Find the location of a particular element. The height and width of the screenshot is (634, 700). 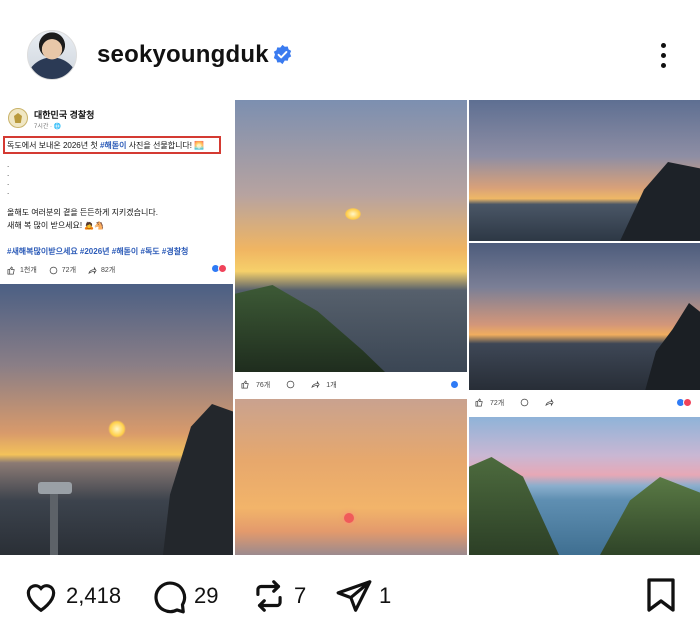

sea-photo is located at coordinates (351, 236).